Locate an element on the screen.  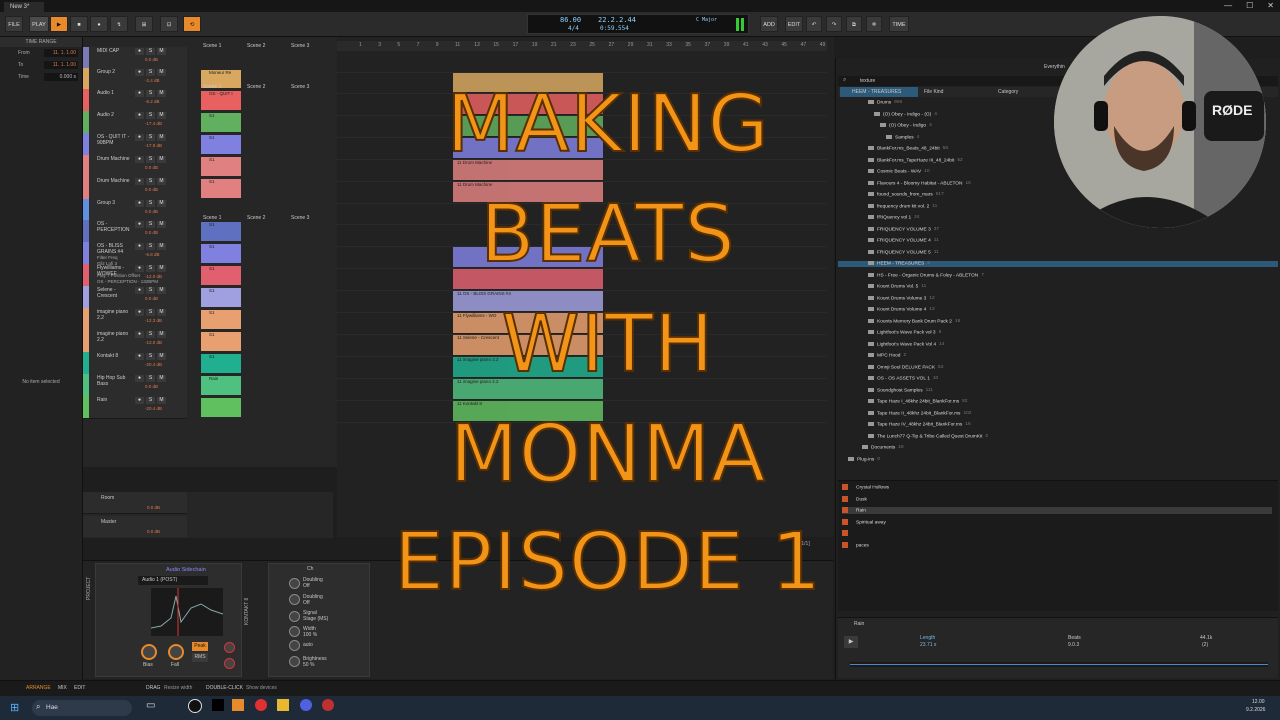
gain-knob is located at coordinates (229, 663).